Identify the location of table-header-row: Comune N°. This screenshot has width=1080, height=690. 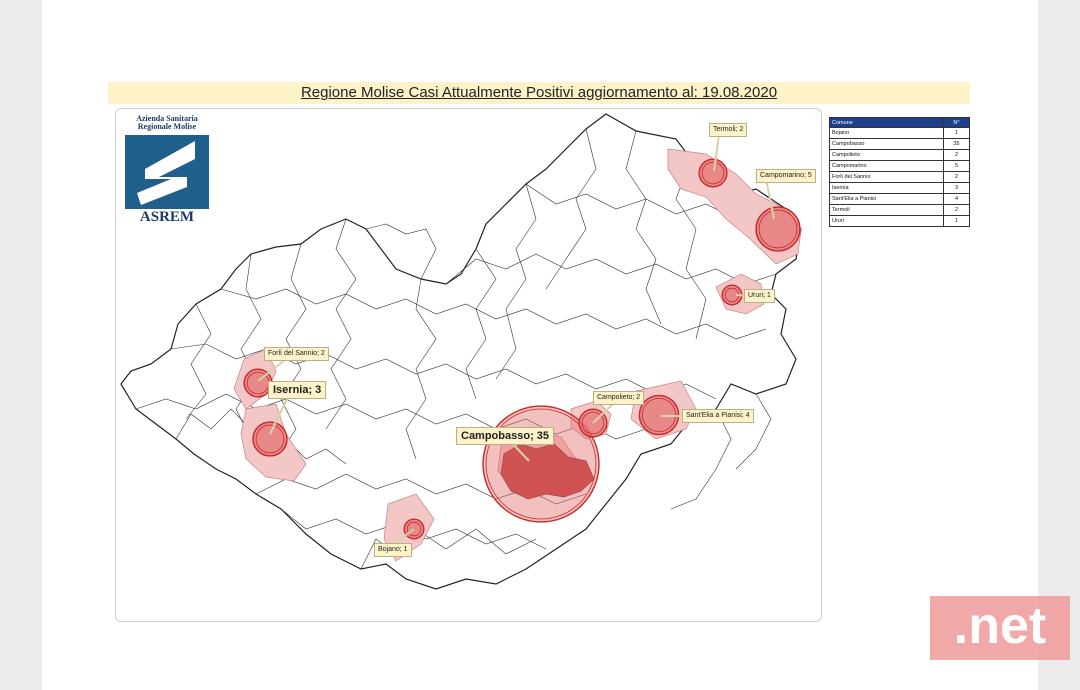
(900, 122).